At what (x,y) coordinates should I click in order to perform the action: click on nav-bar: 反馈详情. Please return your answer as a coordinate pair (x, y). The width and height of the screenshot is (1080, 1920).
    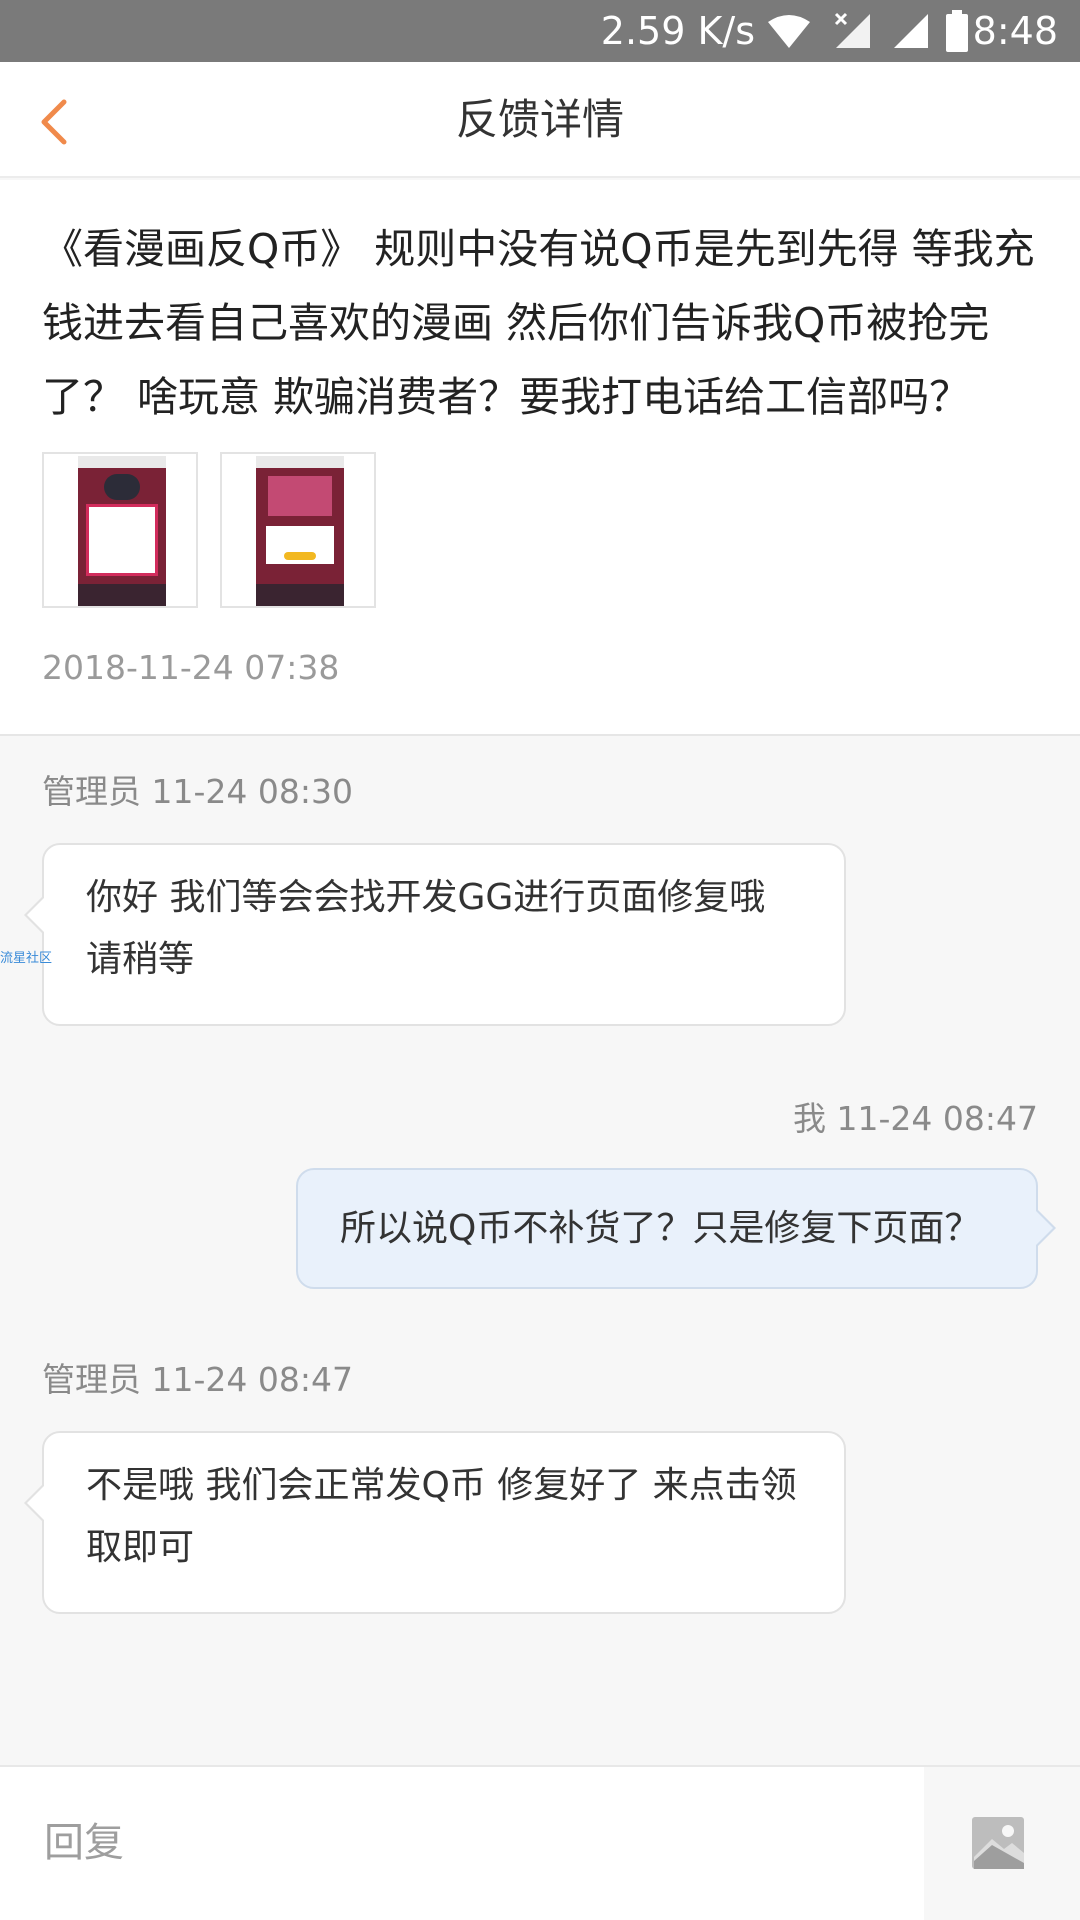
    Looking at the image, I should click on (540, 120).